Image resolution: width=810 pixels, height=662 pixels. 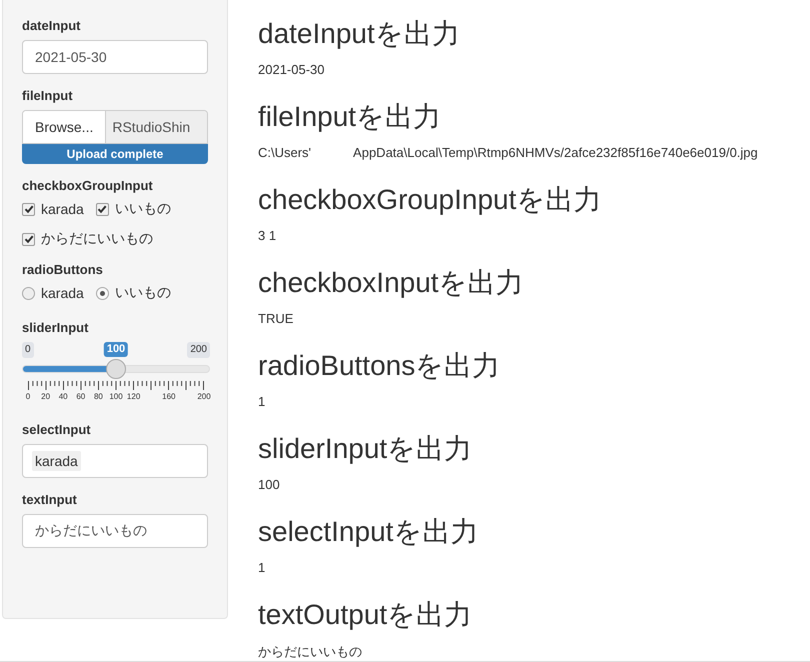 I want to click on output-heading: dateInputを出力, so click(x=359, y=34).